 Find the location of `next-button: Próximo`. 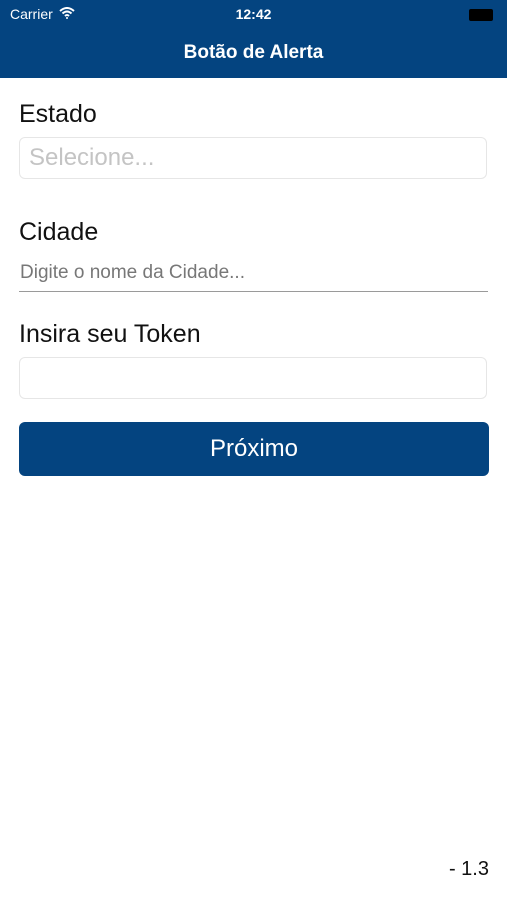

next-button: Próximo is located at coordinates (254, 449).